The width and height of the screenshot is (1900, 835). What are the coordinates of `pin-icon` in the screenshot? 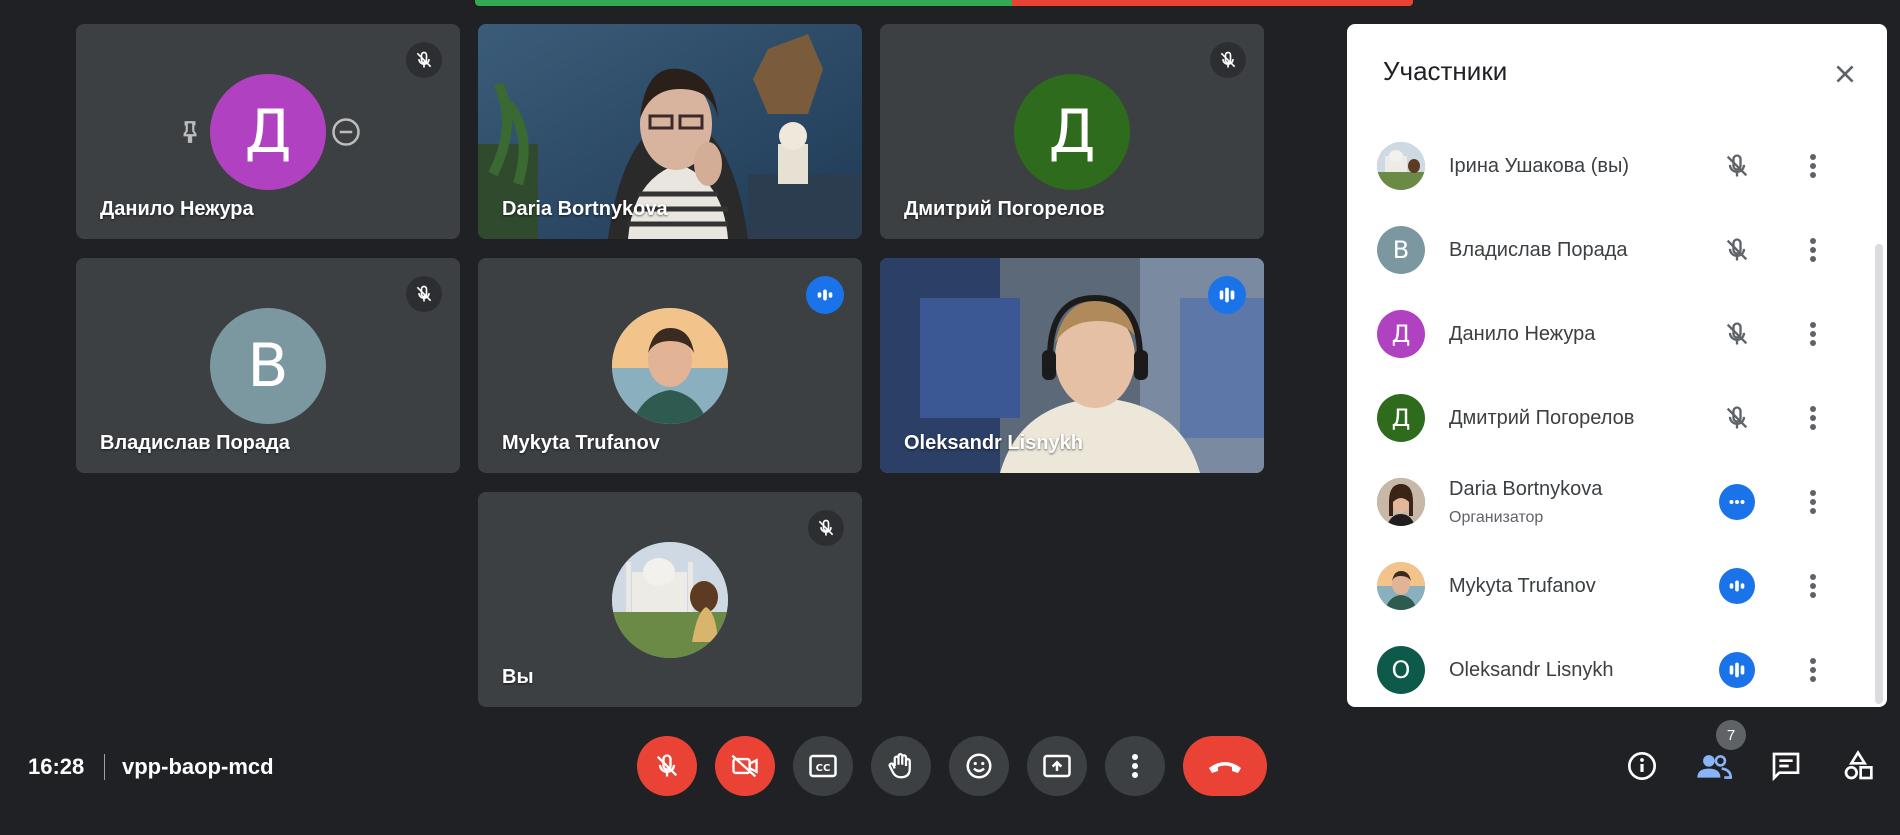 It's located at (190, 132).